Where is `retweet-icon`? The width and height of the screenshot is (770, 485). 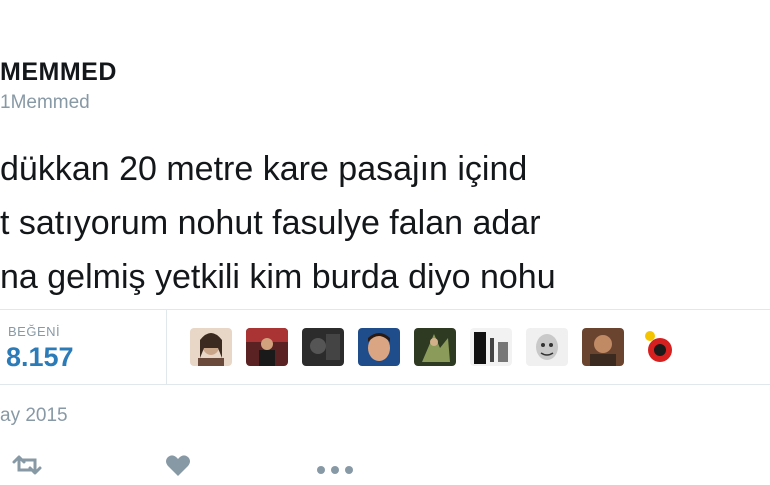 retweet-icon is located at coordinates (27, 467).